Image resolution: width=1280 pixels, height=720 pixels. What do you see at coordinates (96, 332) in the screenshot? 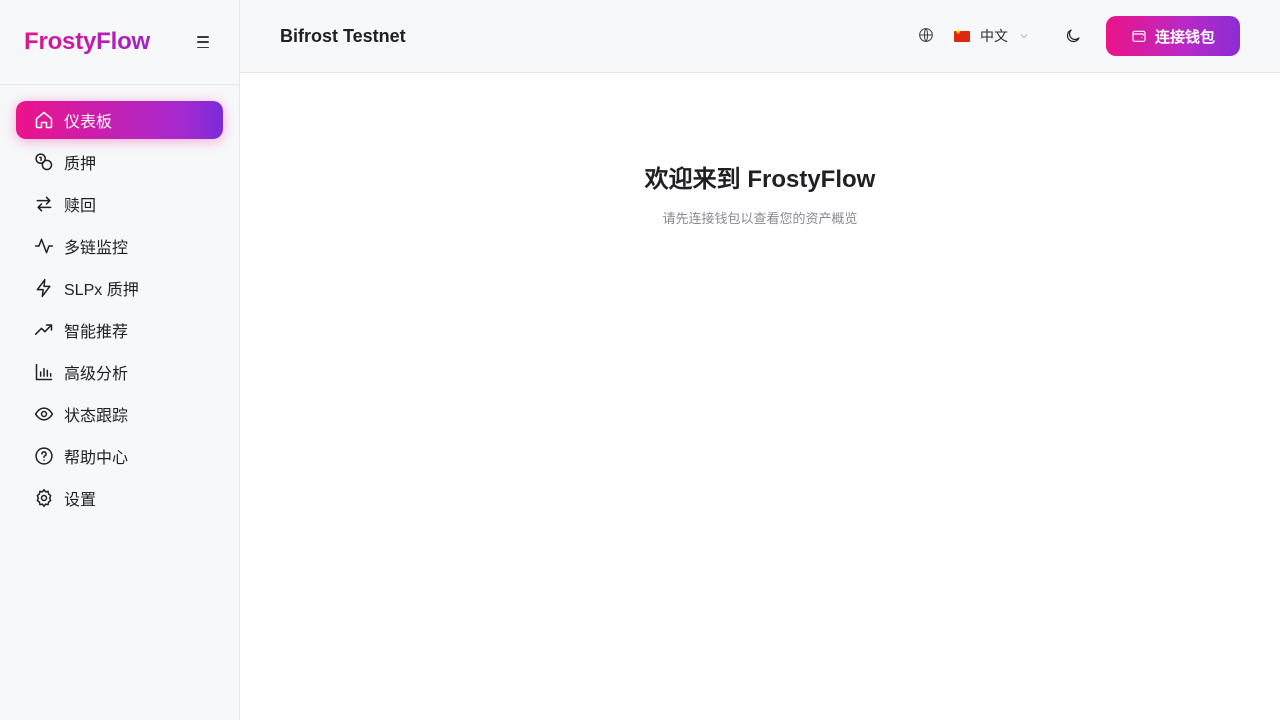
I see `sidebar-item-label: 智能推荐` at bounding box center [96, 332].